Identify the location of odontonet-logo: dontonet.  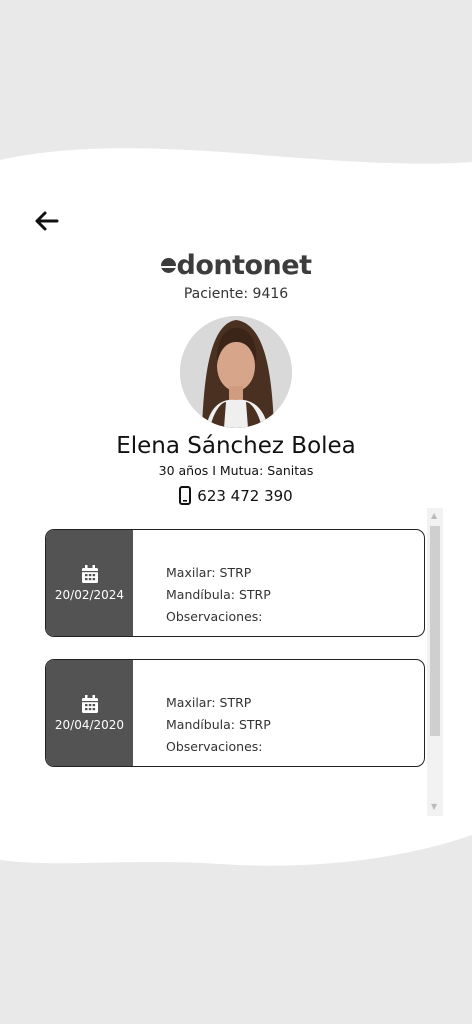
(236, 265).